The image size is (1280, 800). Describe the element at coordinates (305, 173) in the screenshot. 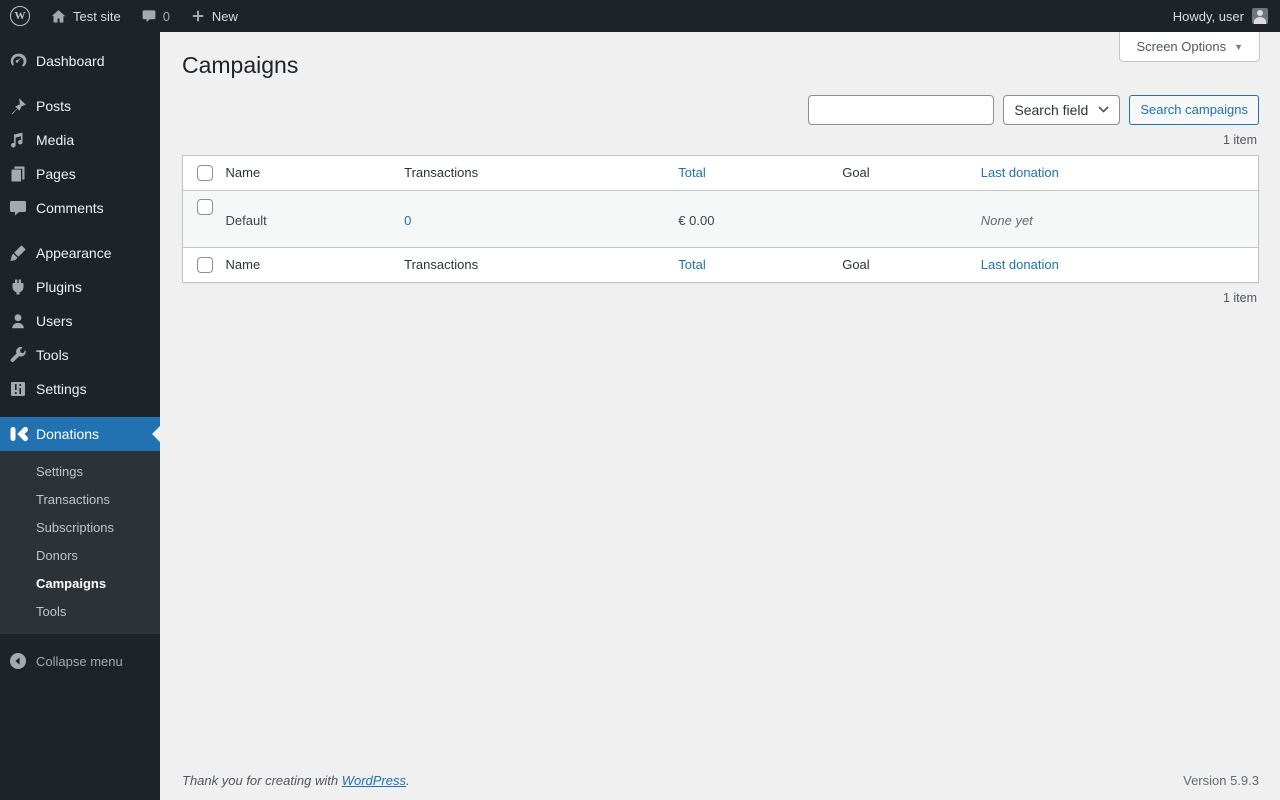

I see `column-header-name: Name` at that location.